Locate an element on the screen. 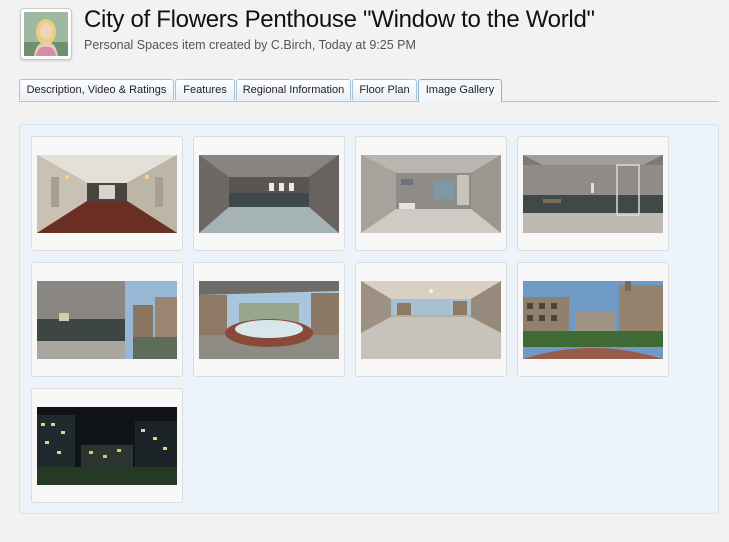  gallery-thumbnail-hot-tub is located at coordinates (269, 319).